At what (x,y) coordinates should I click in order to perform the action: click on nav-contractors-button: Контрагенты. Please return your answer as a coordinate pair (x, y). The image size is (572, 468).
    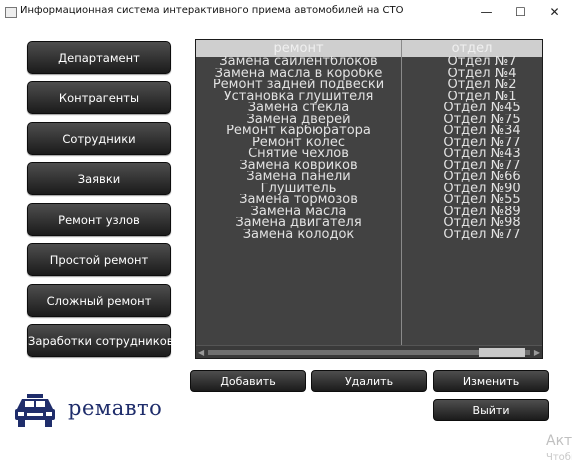
    Looking at the image, I should click on (99, 97).